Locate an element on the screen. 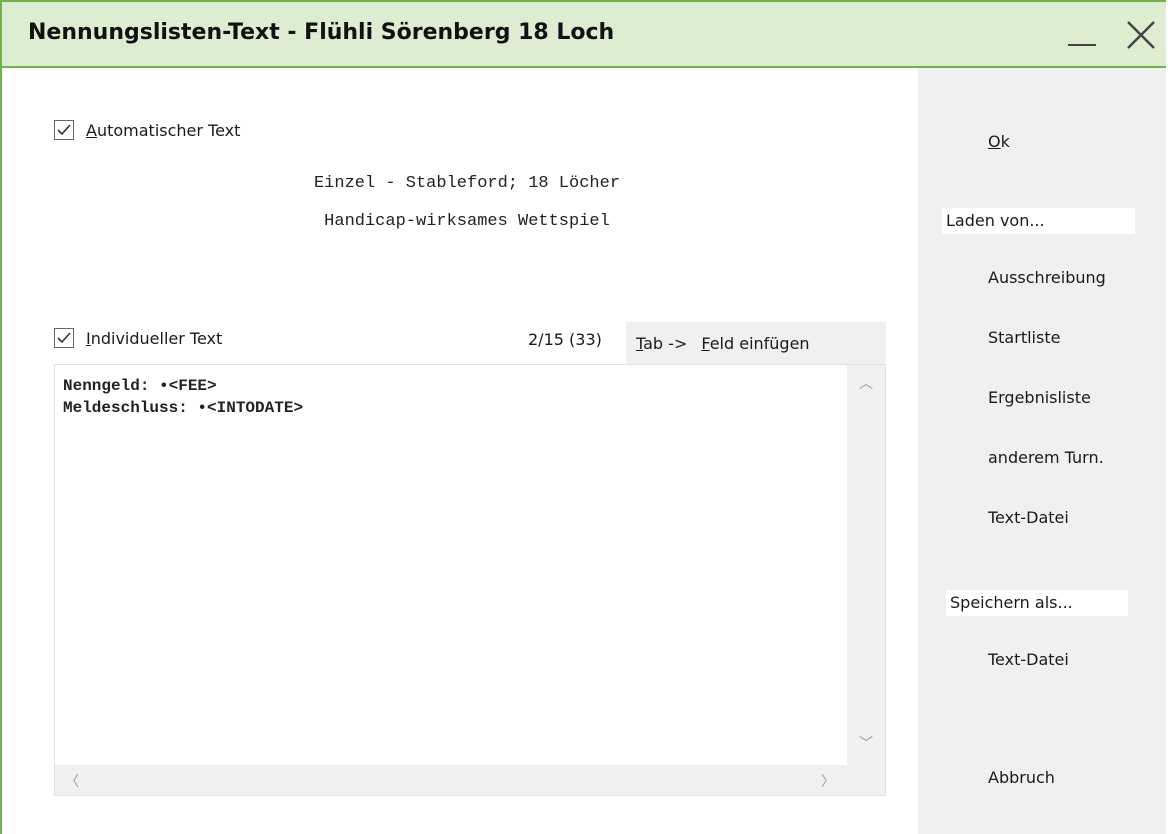  individual-text-checkbox is located at coordinates (64, 338).